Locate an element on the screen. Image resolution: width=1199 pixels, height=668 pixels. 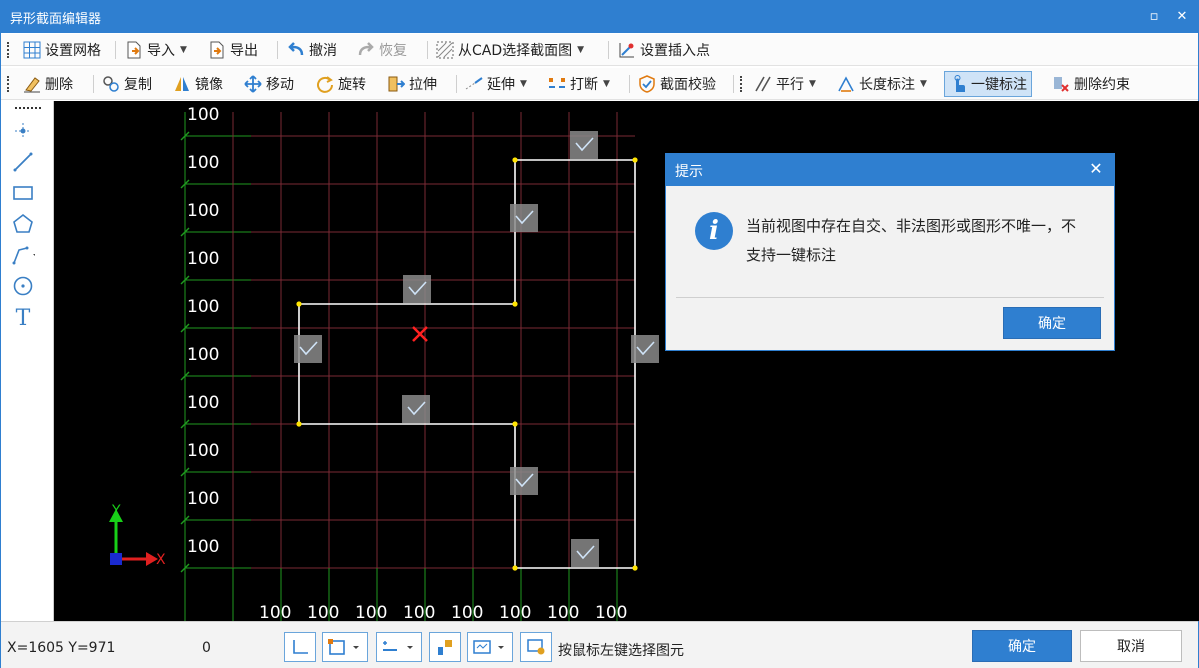
grid-icon is located at coordinates (32, 50).